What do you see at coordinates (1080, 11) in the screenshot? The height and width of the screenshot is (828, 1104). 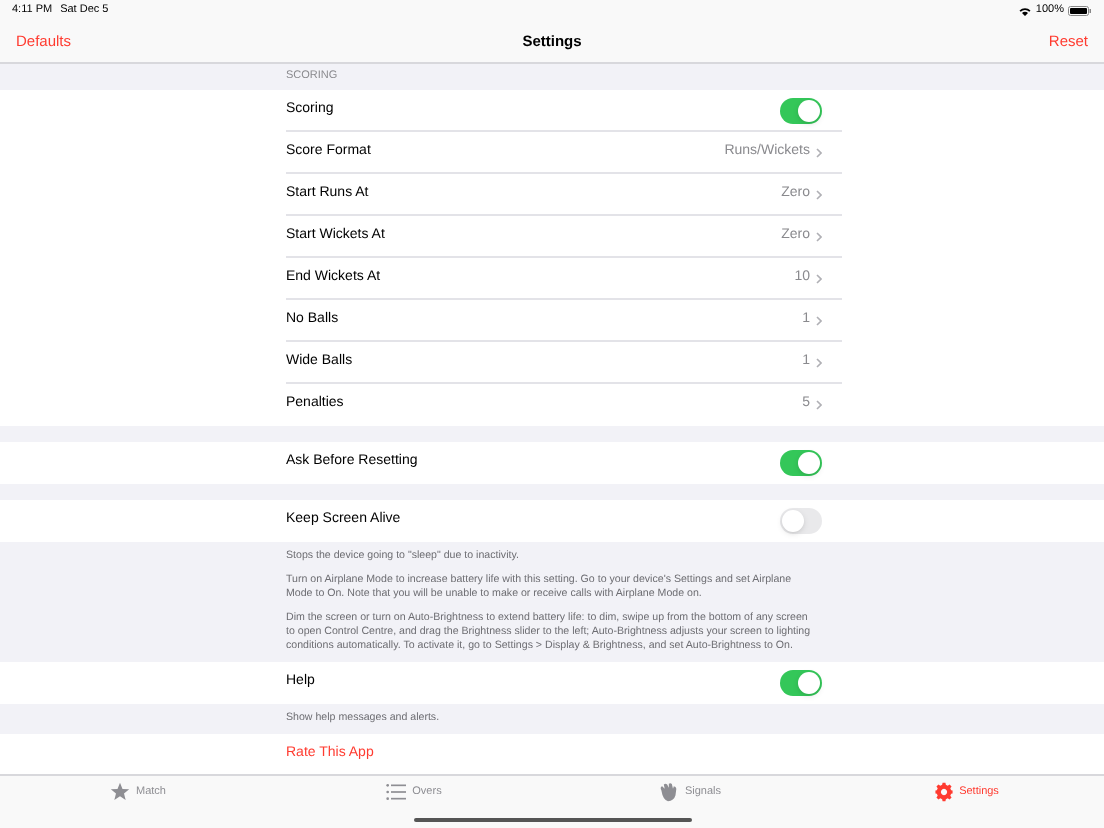 I see `battery-icon` at bounding box center [1080, 11].